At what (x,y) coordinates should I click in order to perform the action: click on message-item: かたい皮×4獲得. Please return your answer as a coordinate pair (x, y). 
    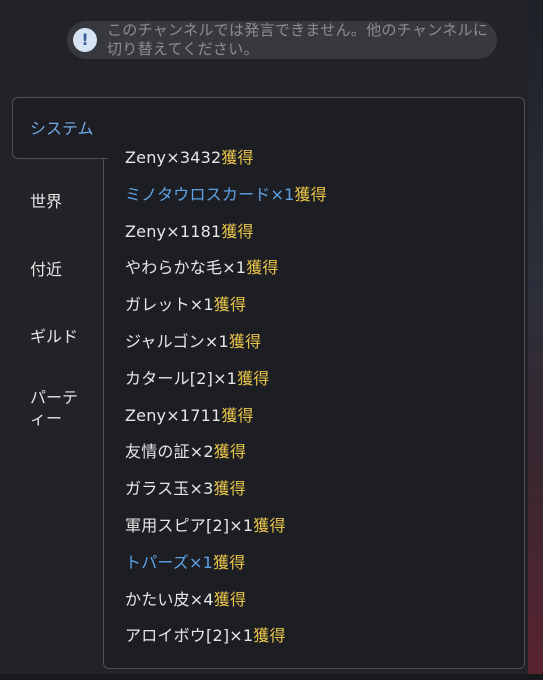
    Looking at the image, I should click on (226, 606).